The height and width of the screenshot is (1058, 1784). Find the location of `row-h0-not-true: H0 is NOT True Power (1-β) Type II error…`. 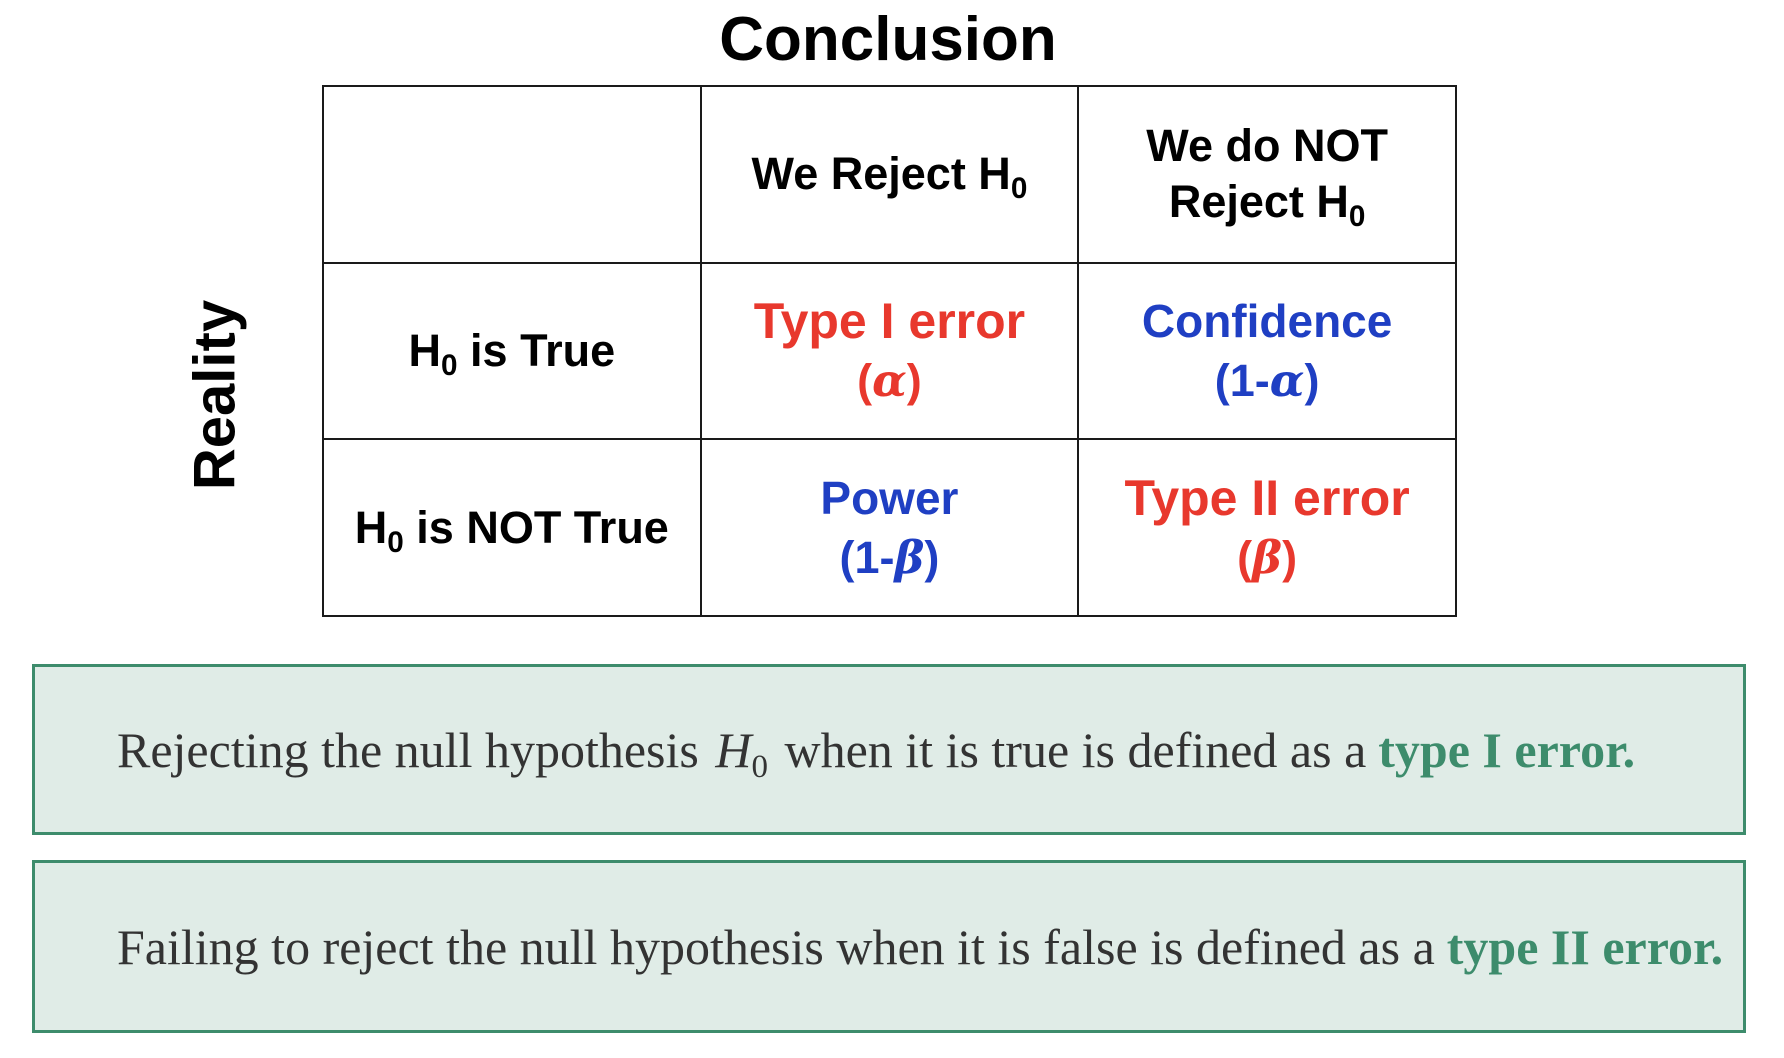

row-h0-not-true: H0 is NOT True Power (1-β) Type II error… is located at coordinates (889, 527).